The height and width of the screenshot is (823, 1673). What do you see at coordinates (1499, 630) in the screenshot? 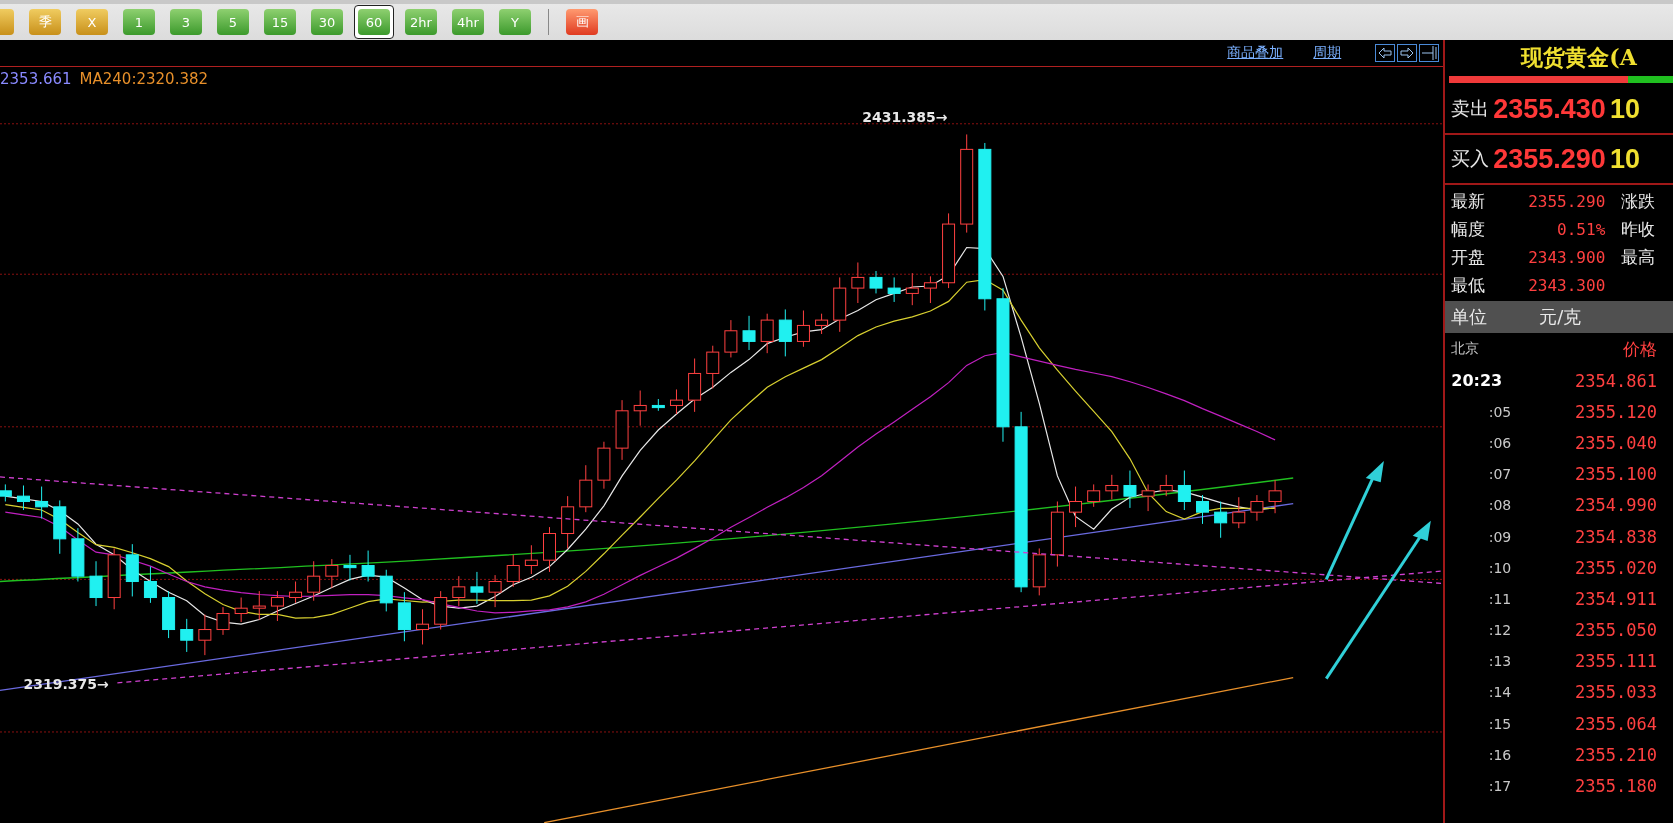
I see `tick-time: :12` at bounding box center [1499, 630].